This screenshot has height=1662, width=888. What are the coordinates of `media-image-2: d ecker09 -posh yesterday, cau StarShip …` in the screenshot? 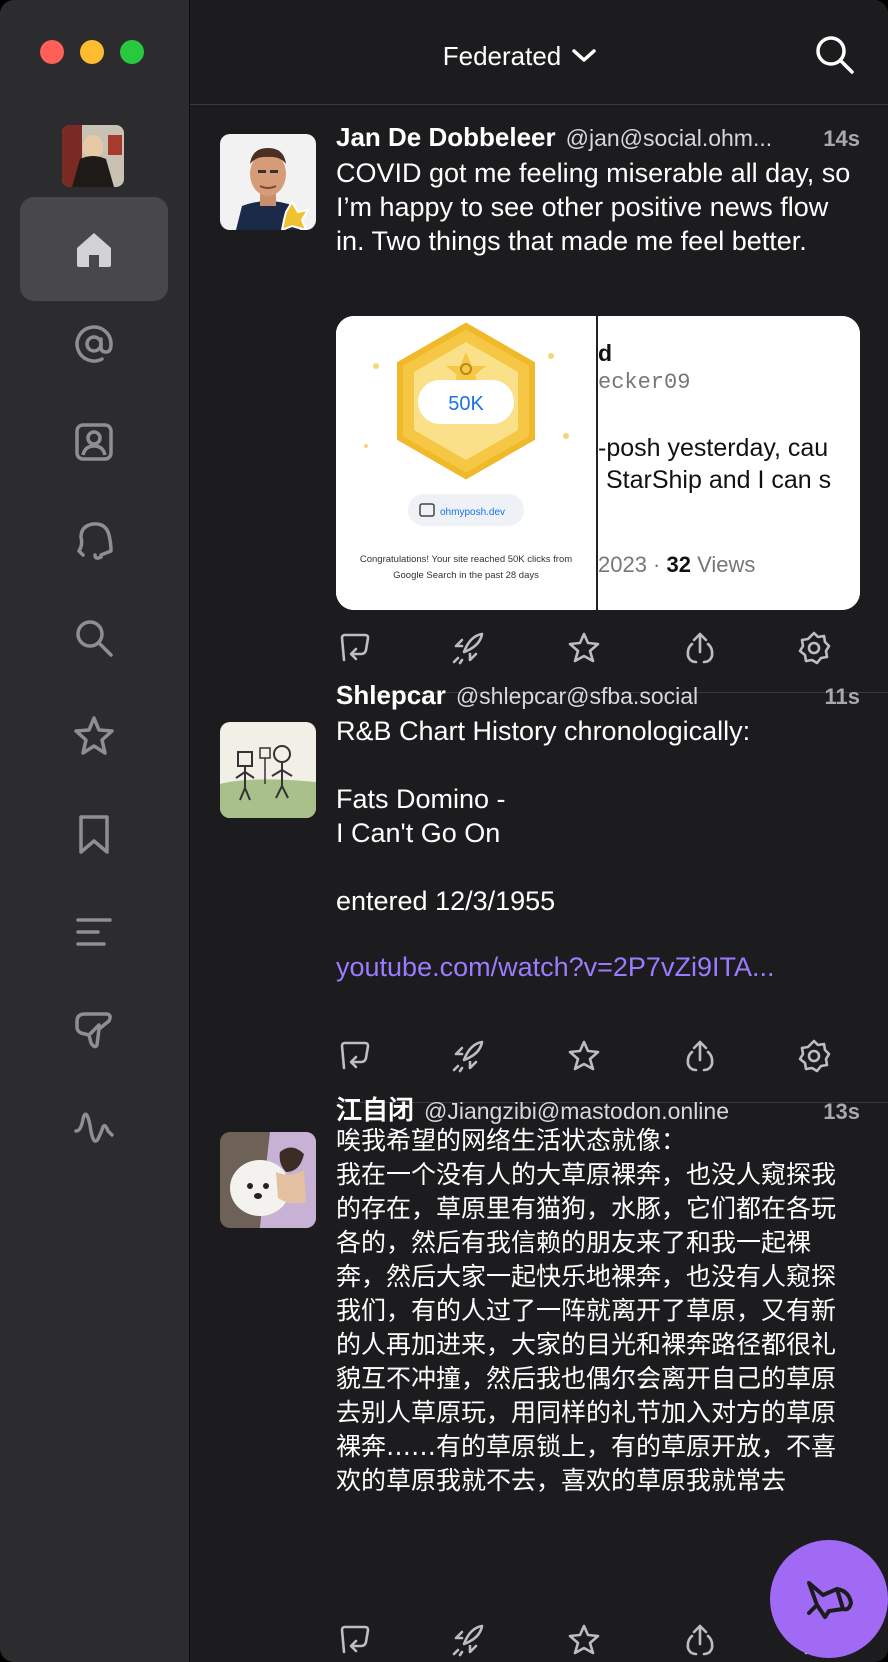 It's located at (729, 463).